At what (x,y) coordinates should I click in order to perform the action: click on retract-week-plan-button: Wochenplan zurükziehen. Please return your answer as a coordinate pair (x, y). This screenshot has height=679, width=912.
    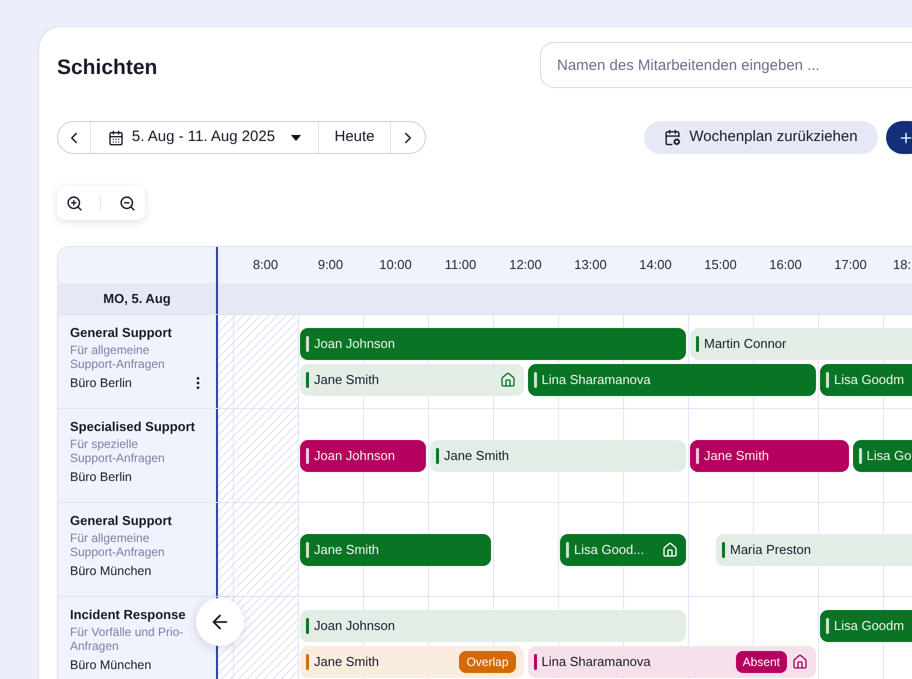
    Looking at the image, I should click on (761, 137).